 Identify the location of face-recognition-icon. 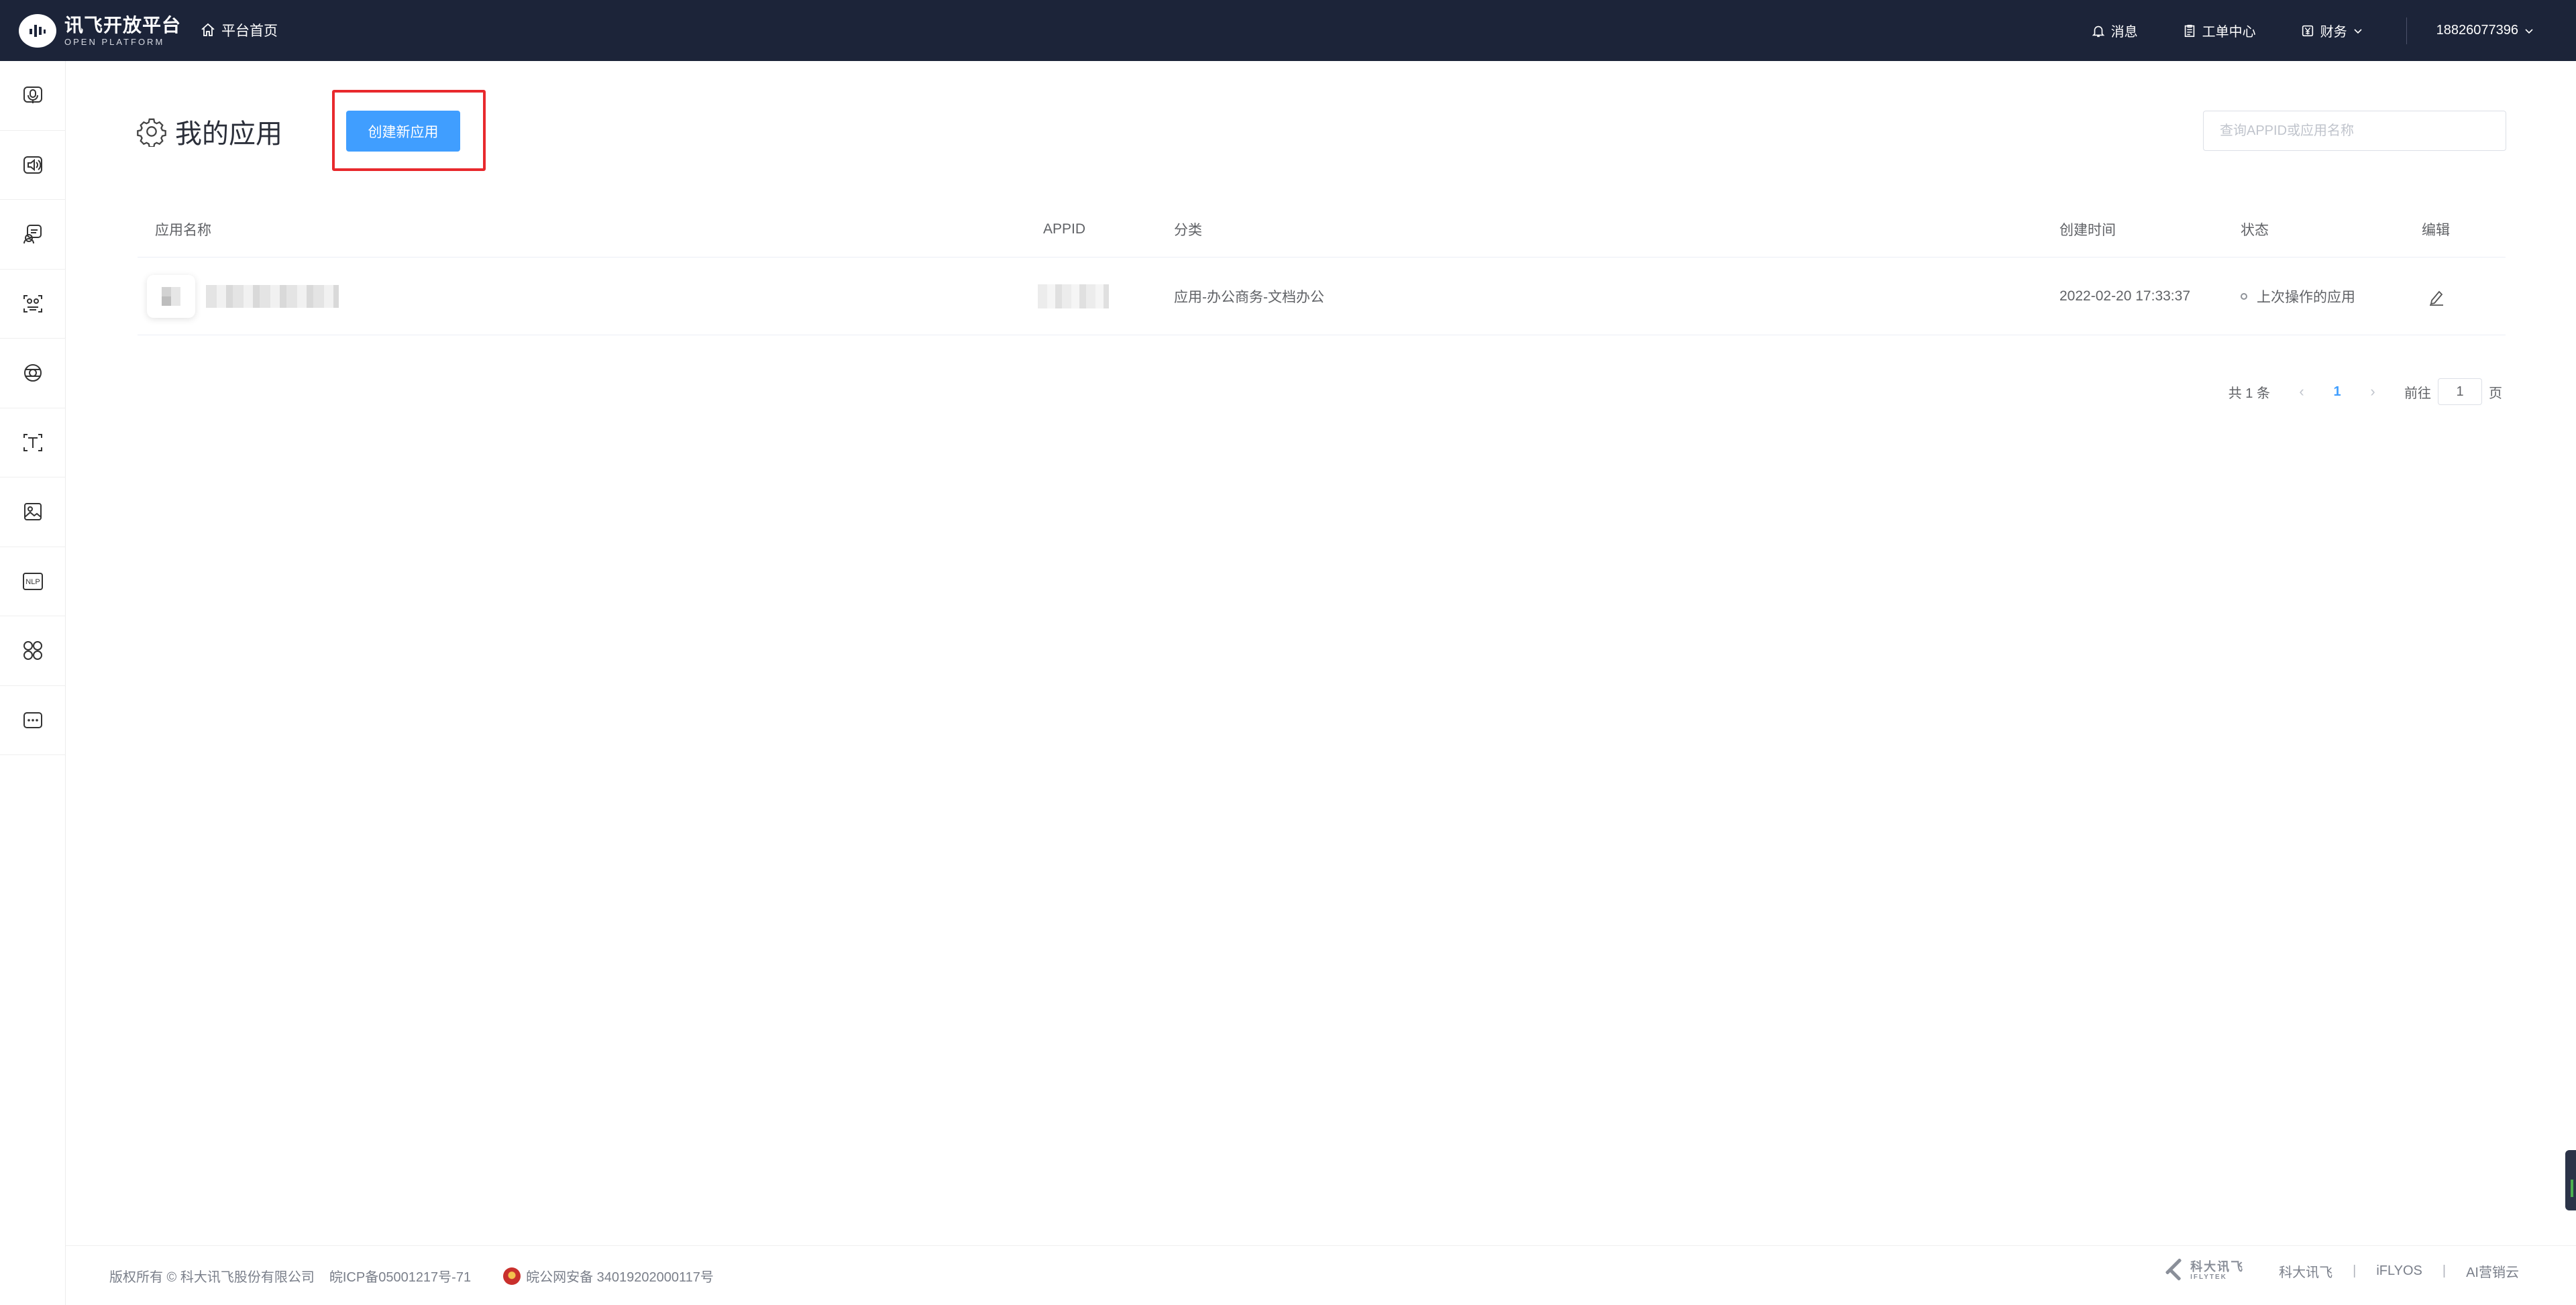
(32, 303).